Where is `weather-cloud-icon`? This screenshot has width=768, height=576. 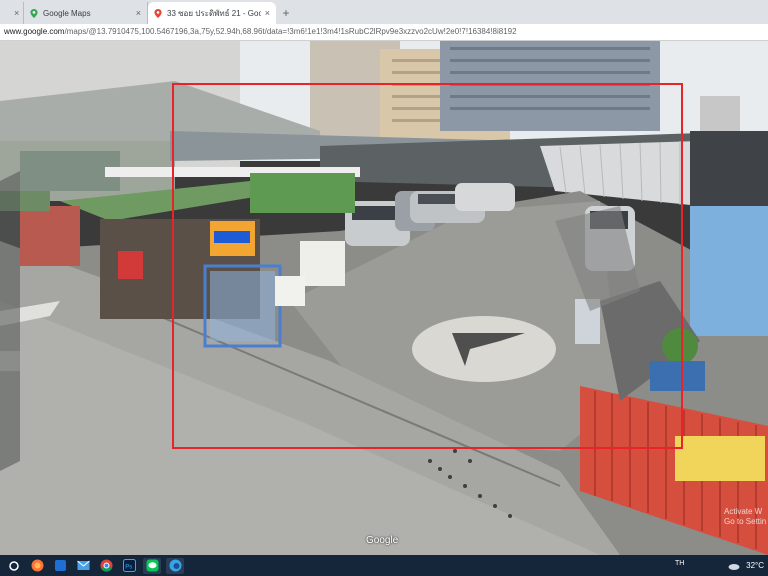 weather-cloud-icon is located at coordinates (734, 566).